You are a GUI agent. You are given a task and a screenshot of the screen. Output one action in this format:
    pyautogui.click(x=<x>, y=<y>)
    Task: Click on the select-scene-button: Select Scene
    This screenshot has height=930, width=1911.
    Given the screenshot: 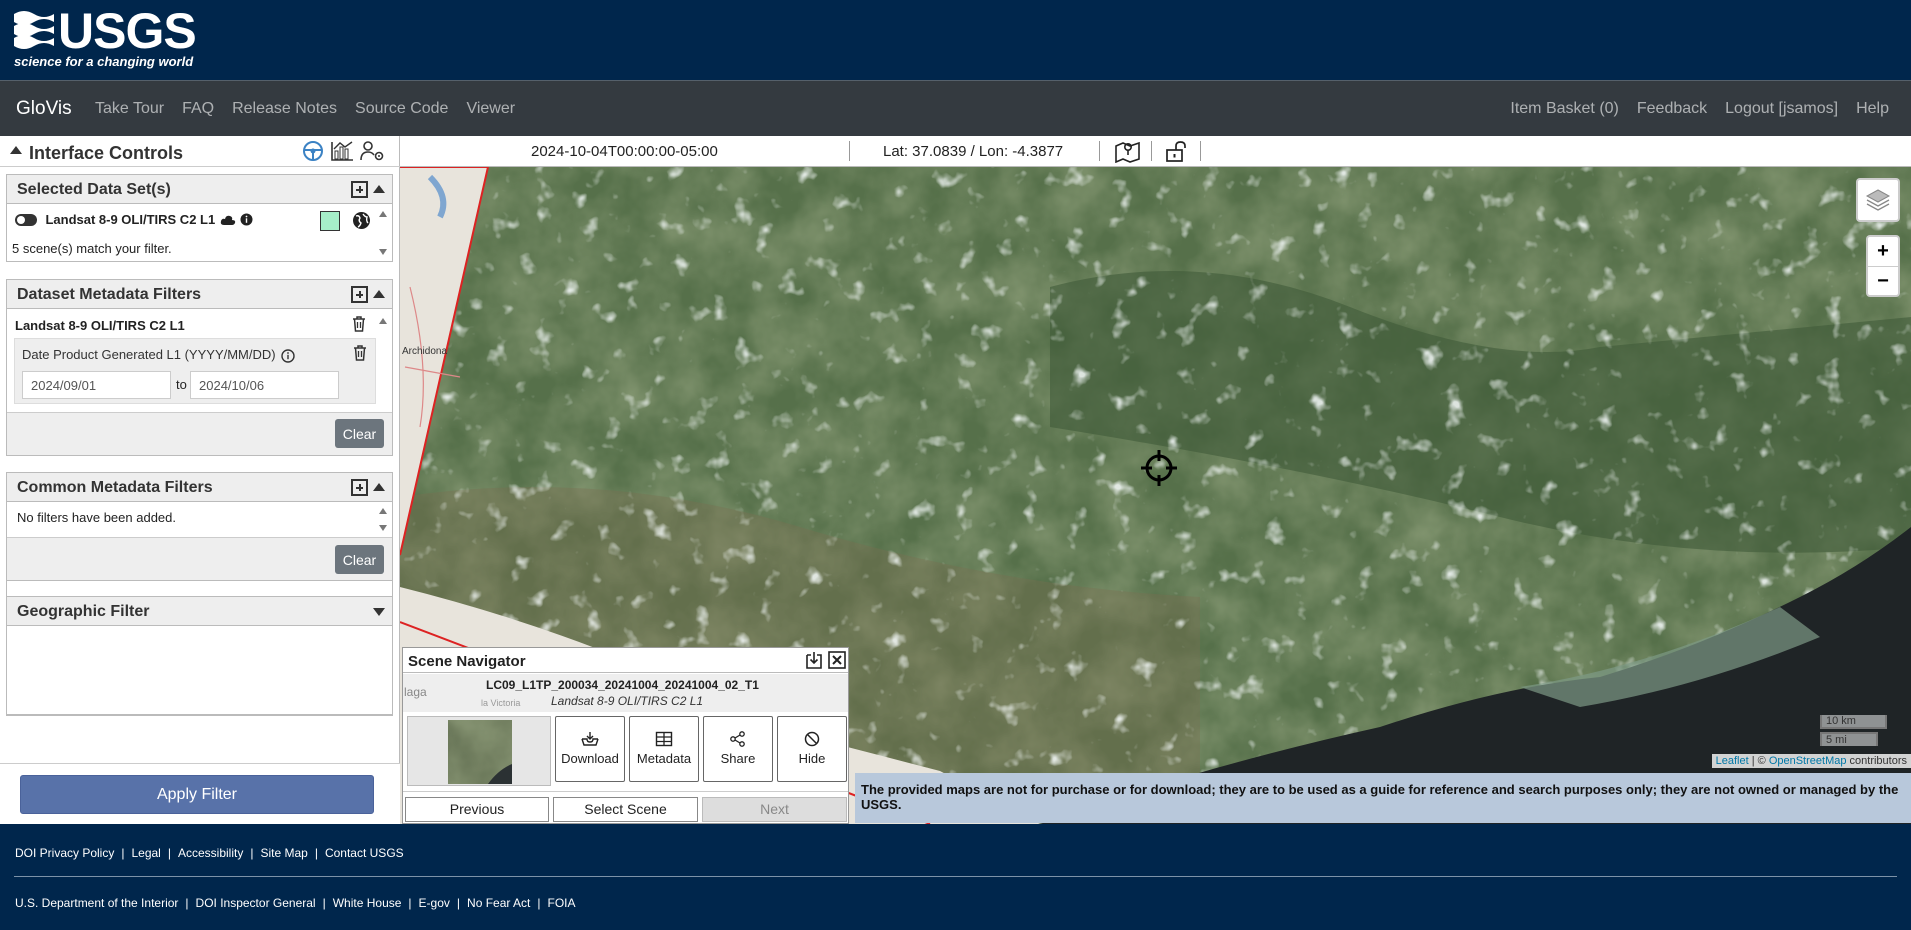 What is the action you would take?
    pyautogui.click(x=625, y=809)
    